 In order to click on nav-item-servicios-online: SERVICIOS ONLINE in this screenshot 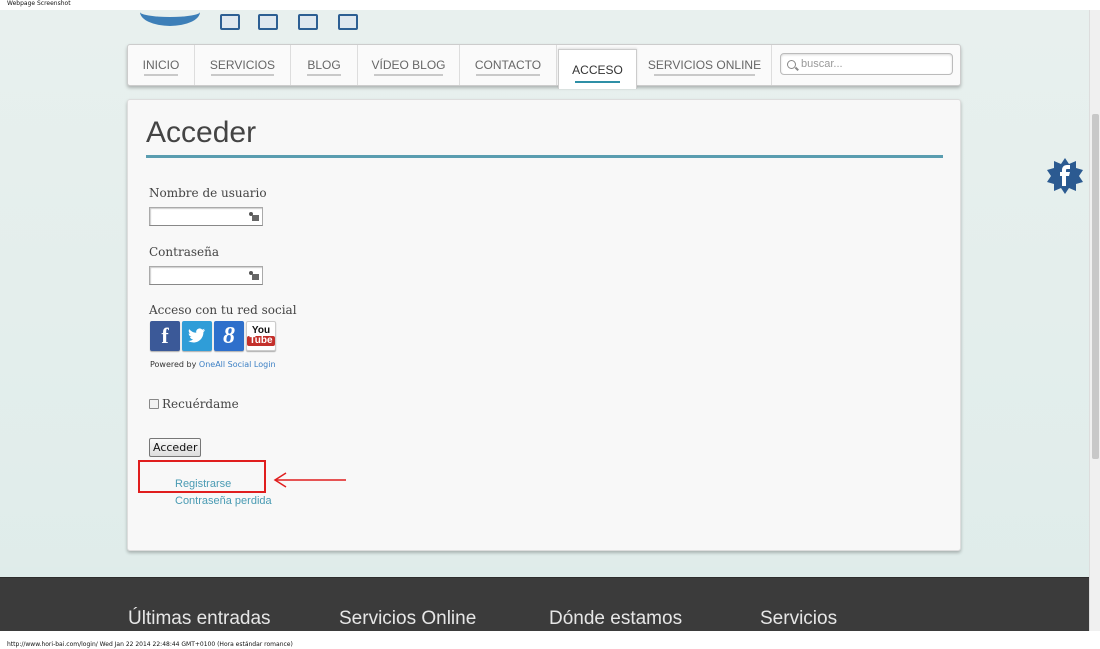, I will do `click(705, 65)`.